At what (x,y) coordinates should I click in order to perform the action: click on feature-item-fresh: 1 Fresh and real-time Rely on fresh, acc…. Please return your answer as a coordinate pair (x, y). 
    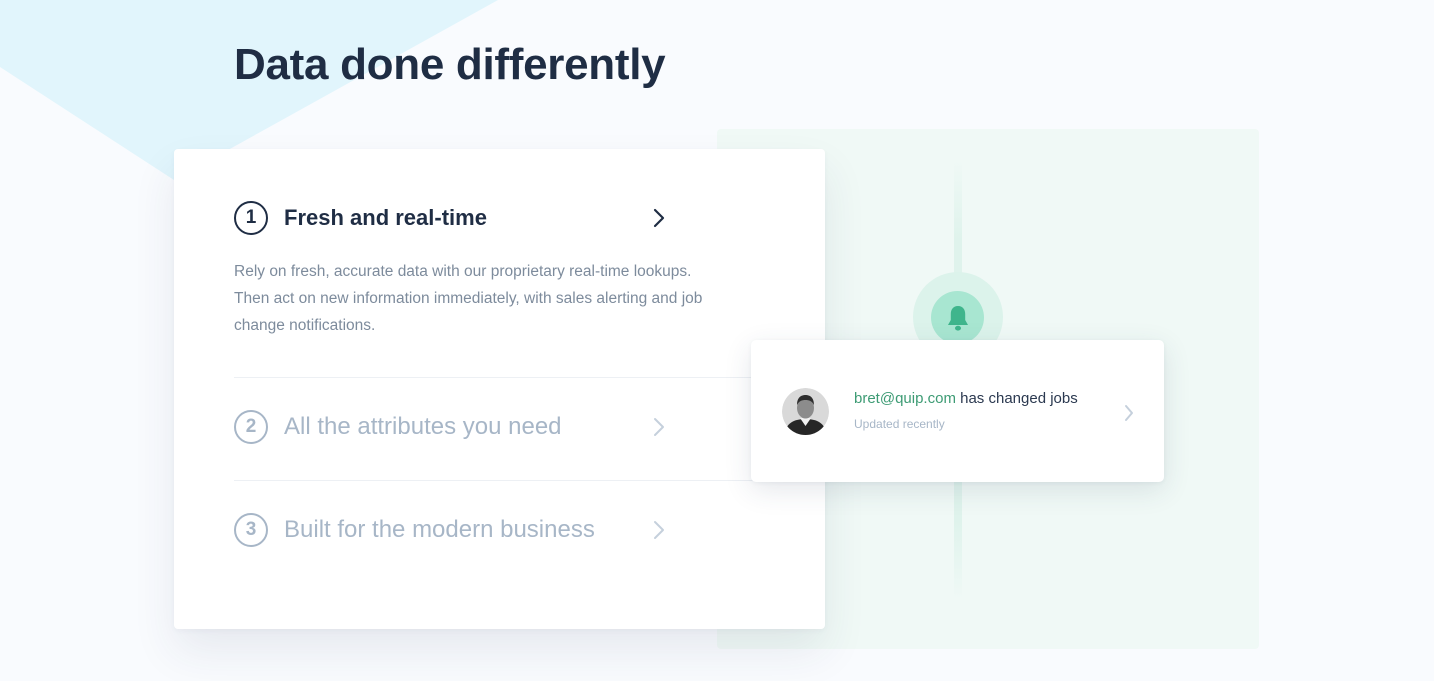
    Looking at the image, I should click on (529, 267).